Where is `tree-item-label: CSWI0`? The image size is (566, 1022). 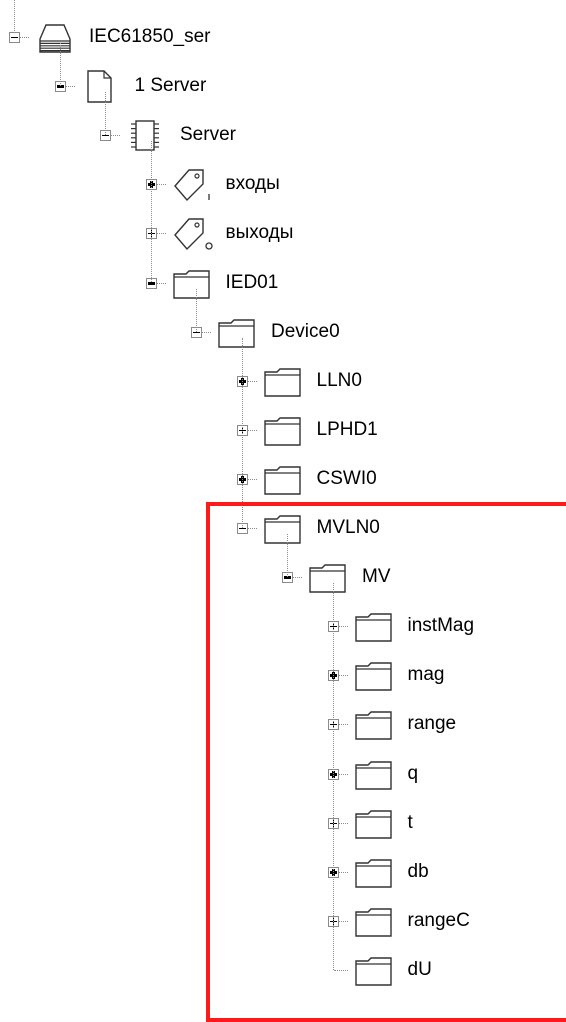 tree-item-label: CSWI0 is located at coordinates (346, 478).